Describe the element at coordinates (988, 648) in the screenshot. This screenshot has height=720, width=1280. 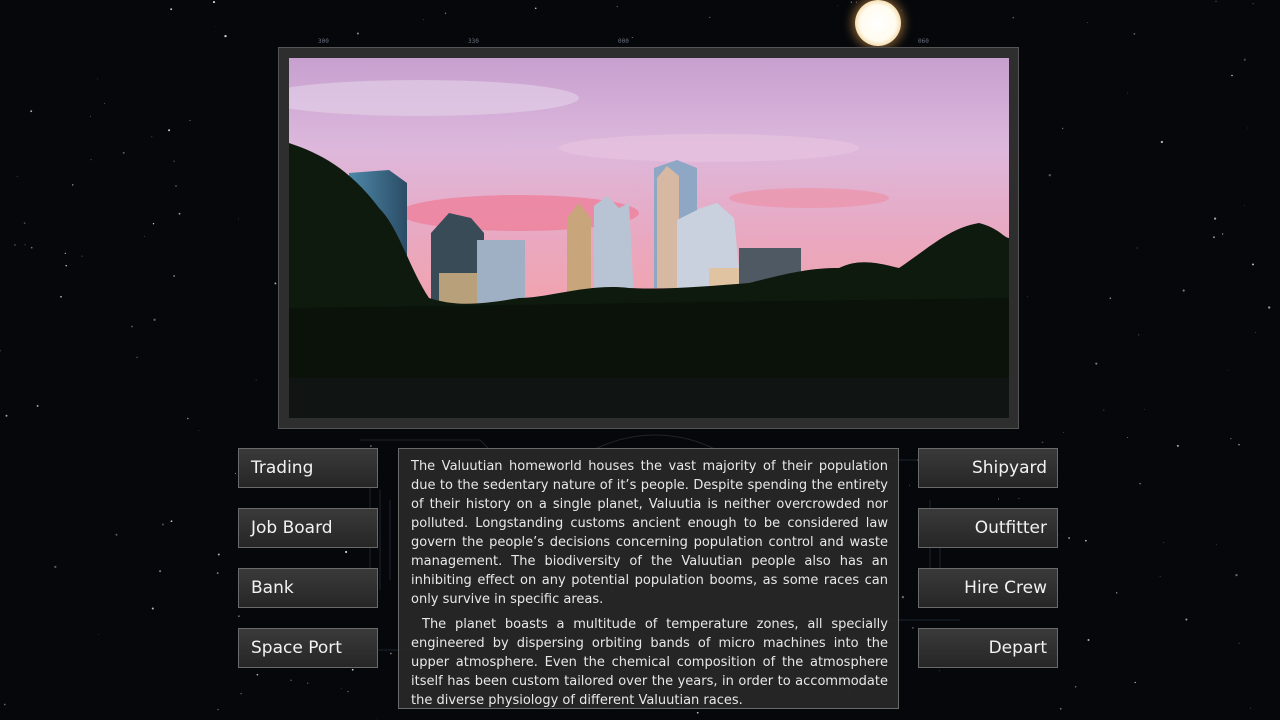
I see `depart-button: Depart` at that location.